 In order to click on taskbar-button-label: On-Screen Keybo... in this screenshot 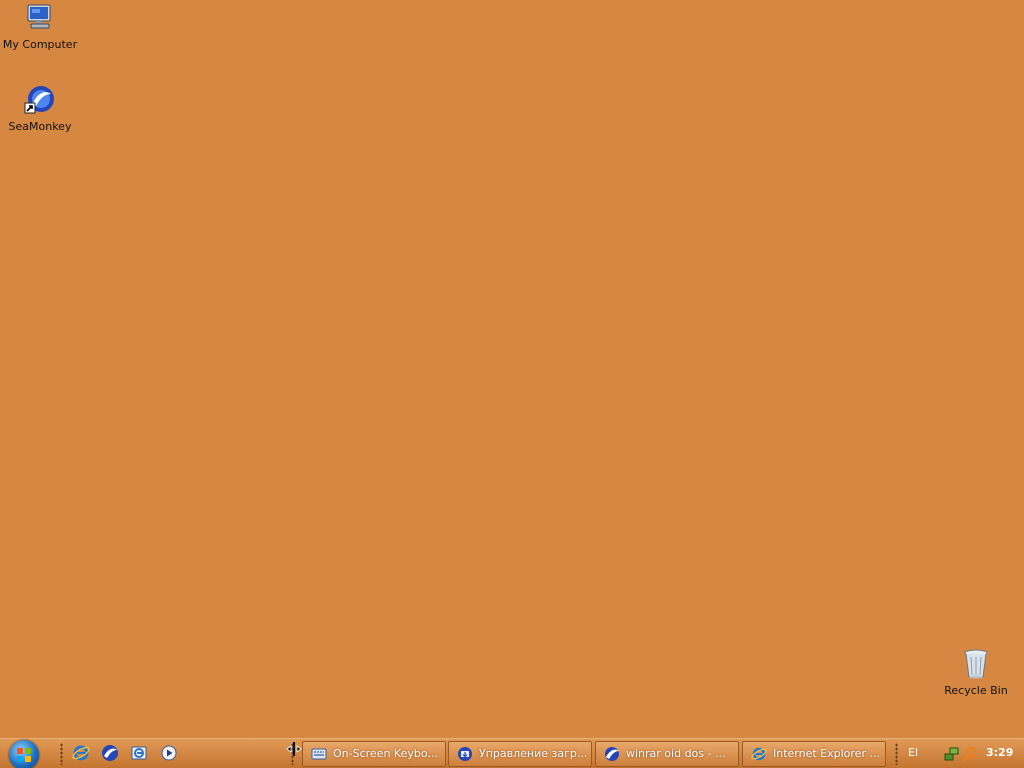, I will do `click(385, 753)`.